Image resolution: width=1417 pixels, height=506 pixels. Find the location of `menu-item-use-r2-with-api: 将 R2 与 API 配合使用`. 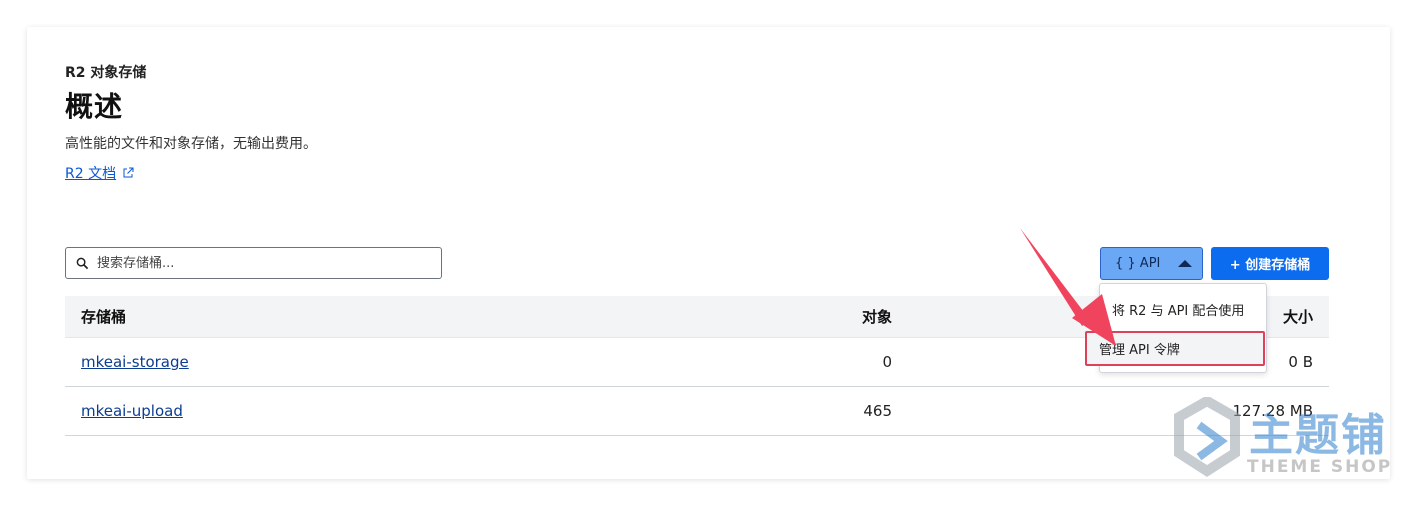

menu-item-use-r2-with-api: 将 R2 与 API 配合使用 is located at coordinates (1178, 309).